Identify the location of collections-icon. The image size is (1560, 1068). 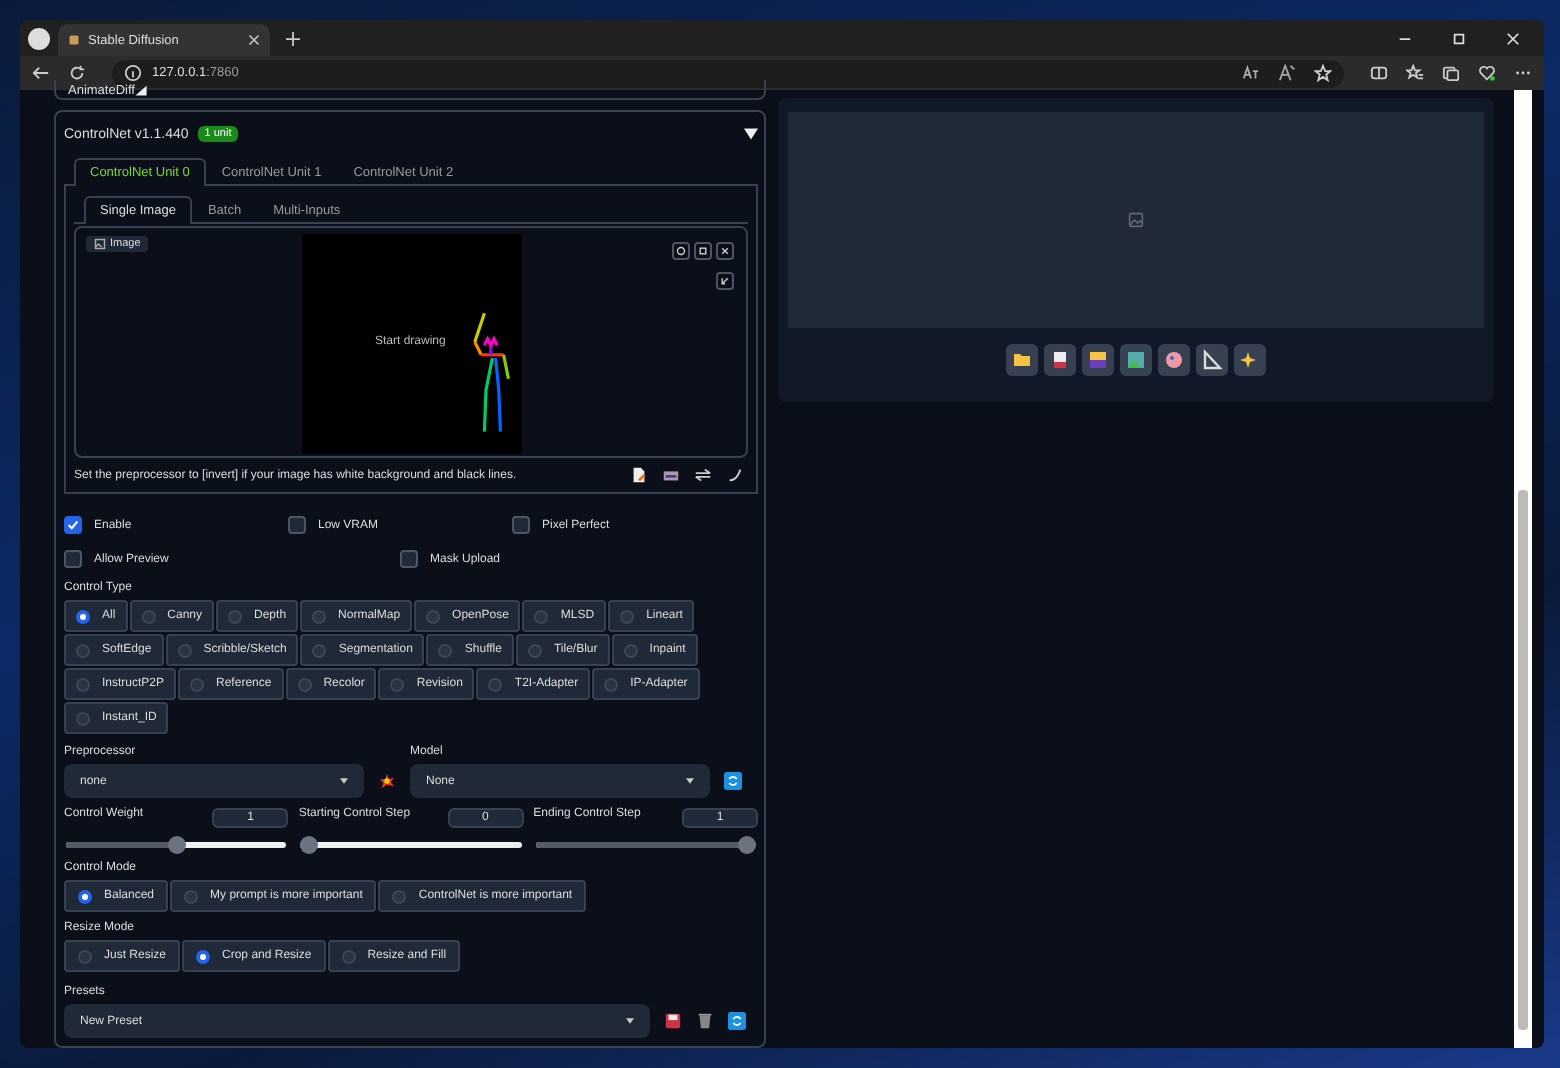
(1451, 73).